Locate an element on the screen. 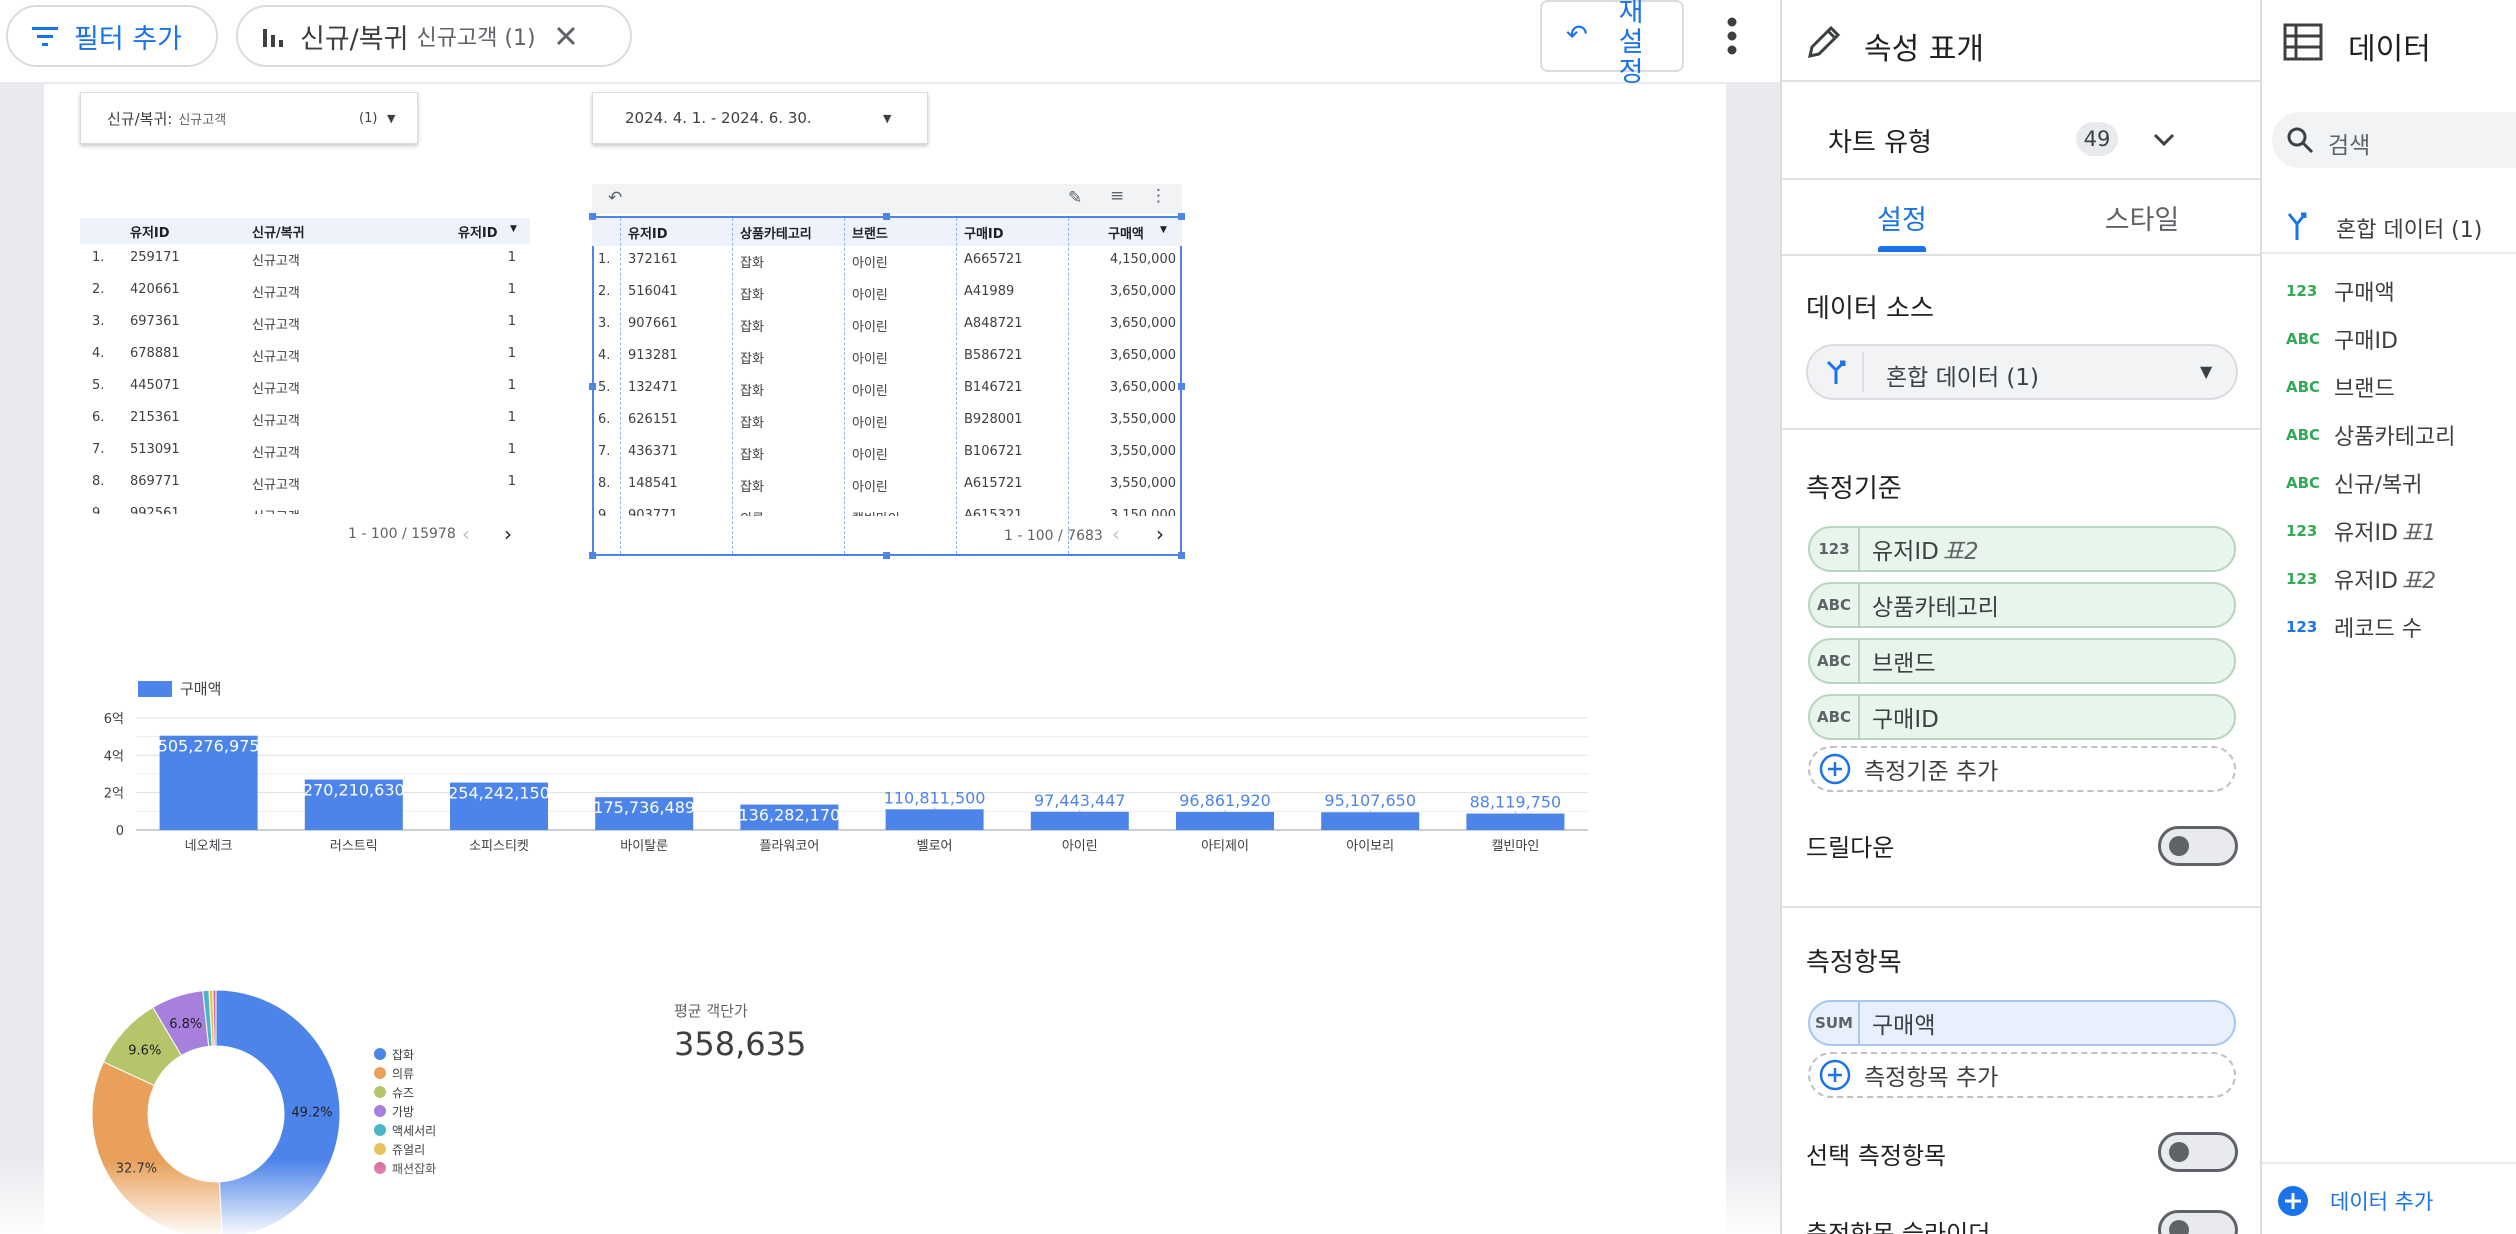  table-row: 7. 436371 잡화 아이린 B106721 3,550,000 is located at coordinates (887, 454).